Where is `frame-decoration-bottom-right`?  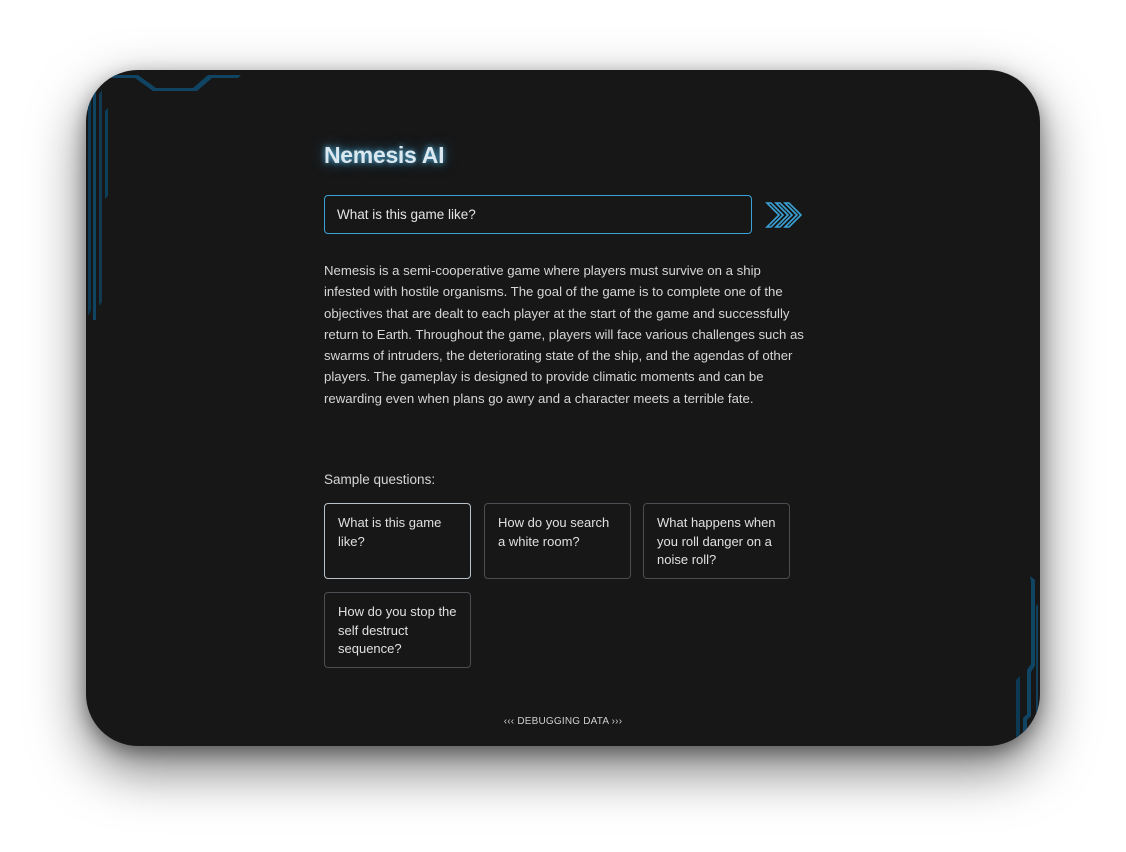
frame-decoration-bottom-right is located at coordinates (1027, 661).